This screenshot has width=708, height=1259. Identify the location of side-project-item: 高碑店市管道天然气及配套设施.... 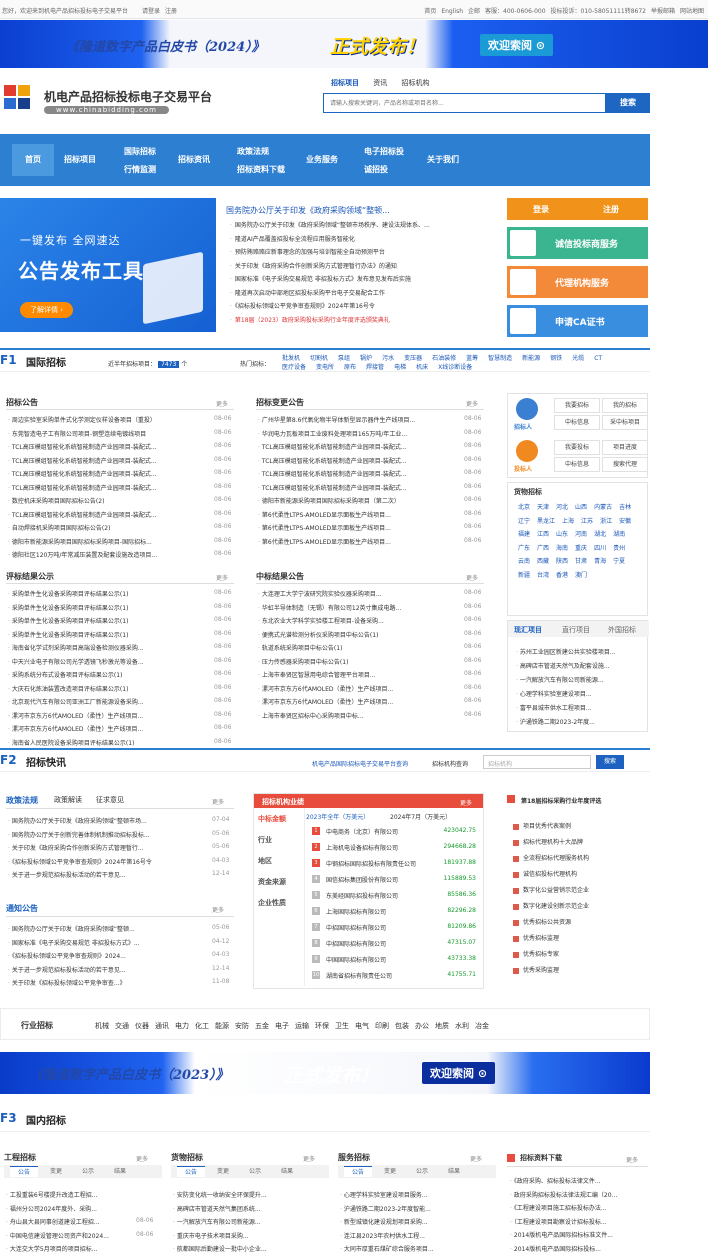
(580, 665).